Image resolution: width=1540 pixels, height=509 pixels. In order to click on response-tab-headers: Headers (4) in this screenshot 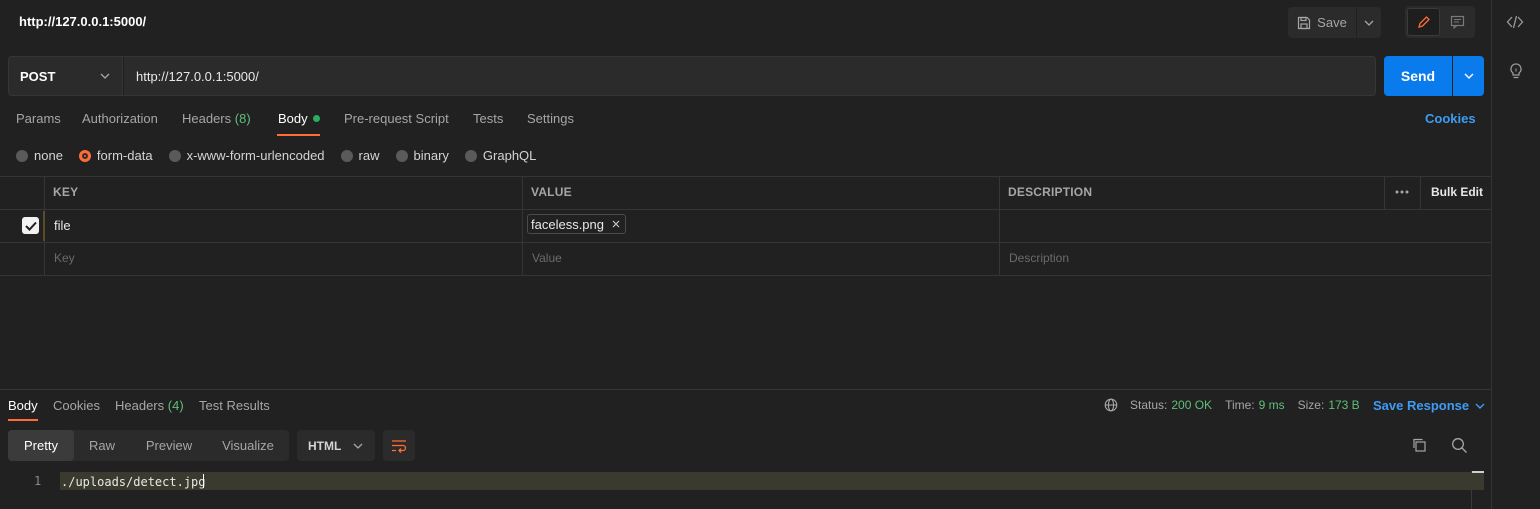, I will do `click(149, 405)`.